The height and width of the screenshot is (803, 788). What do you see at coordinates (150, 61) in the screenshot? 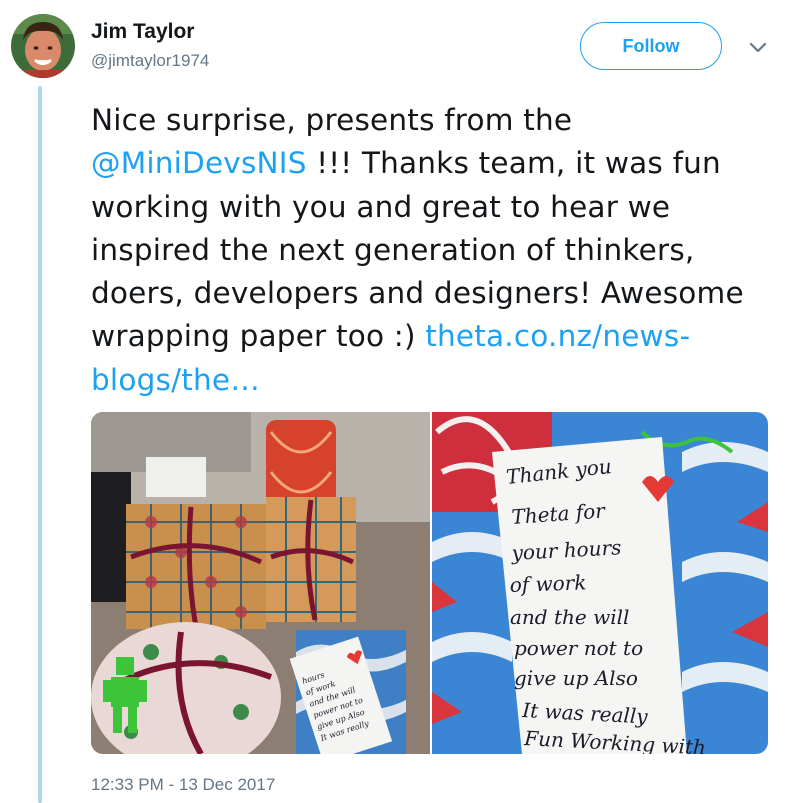
I see `author-handle: @jimtaylor1974` at bounding box center [150, 61].